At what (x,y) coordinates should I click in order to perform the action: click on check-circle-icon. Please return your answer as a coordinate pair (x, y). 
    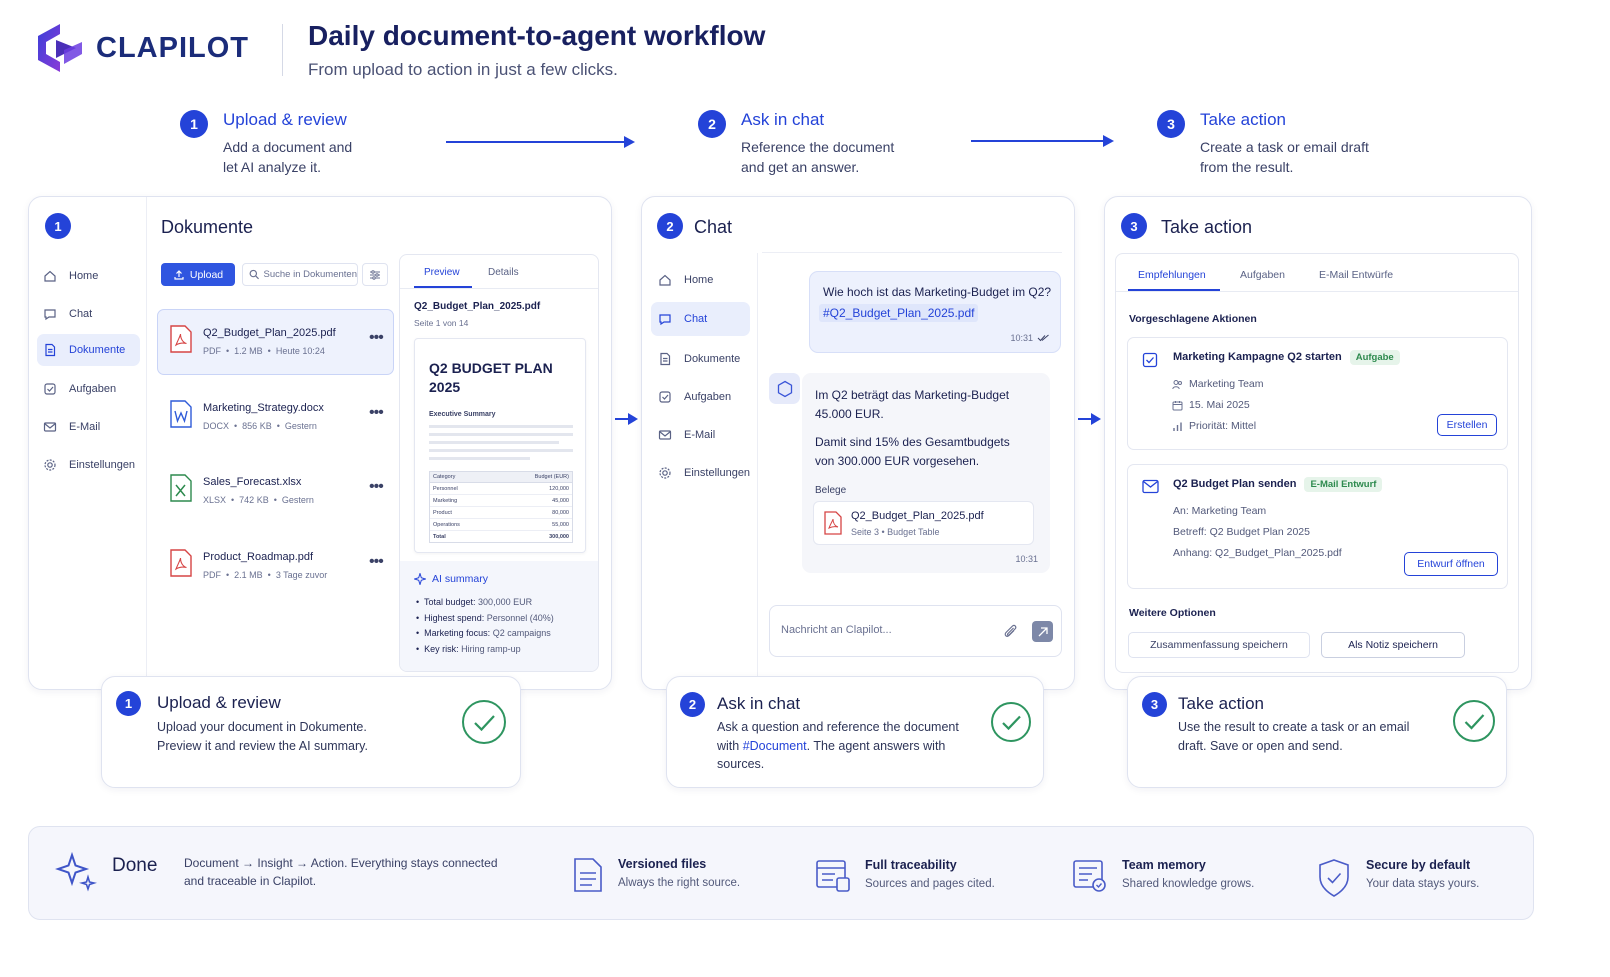
    Looking at the image, I should click on (1011, 722).